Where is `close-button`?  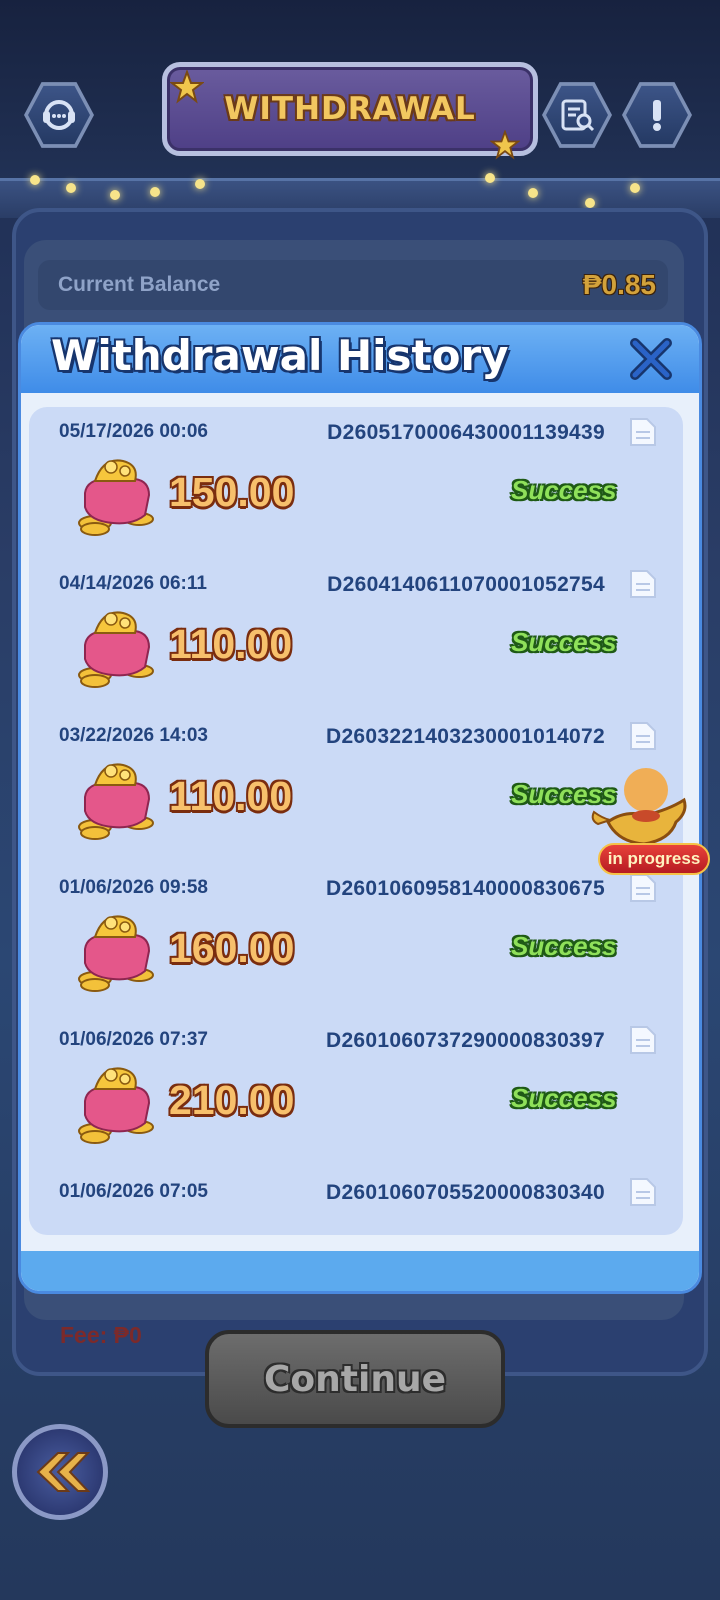 close-button is located at coordinates (651, 359).